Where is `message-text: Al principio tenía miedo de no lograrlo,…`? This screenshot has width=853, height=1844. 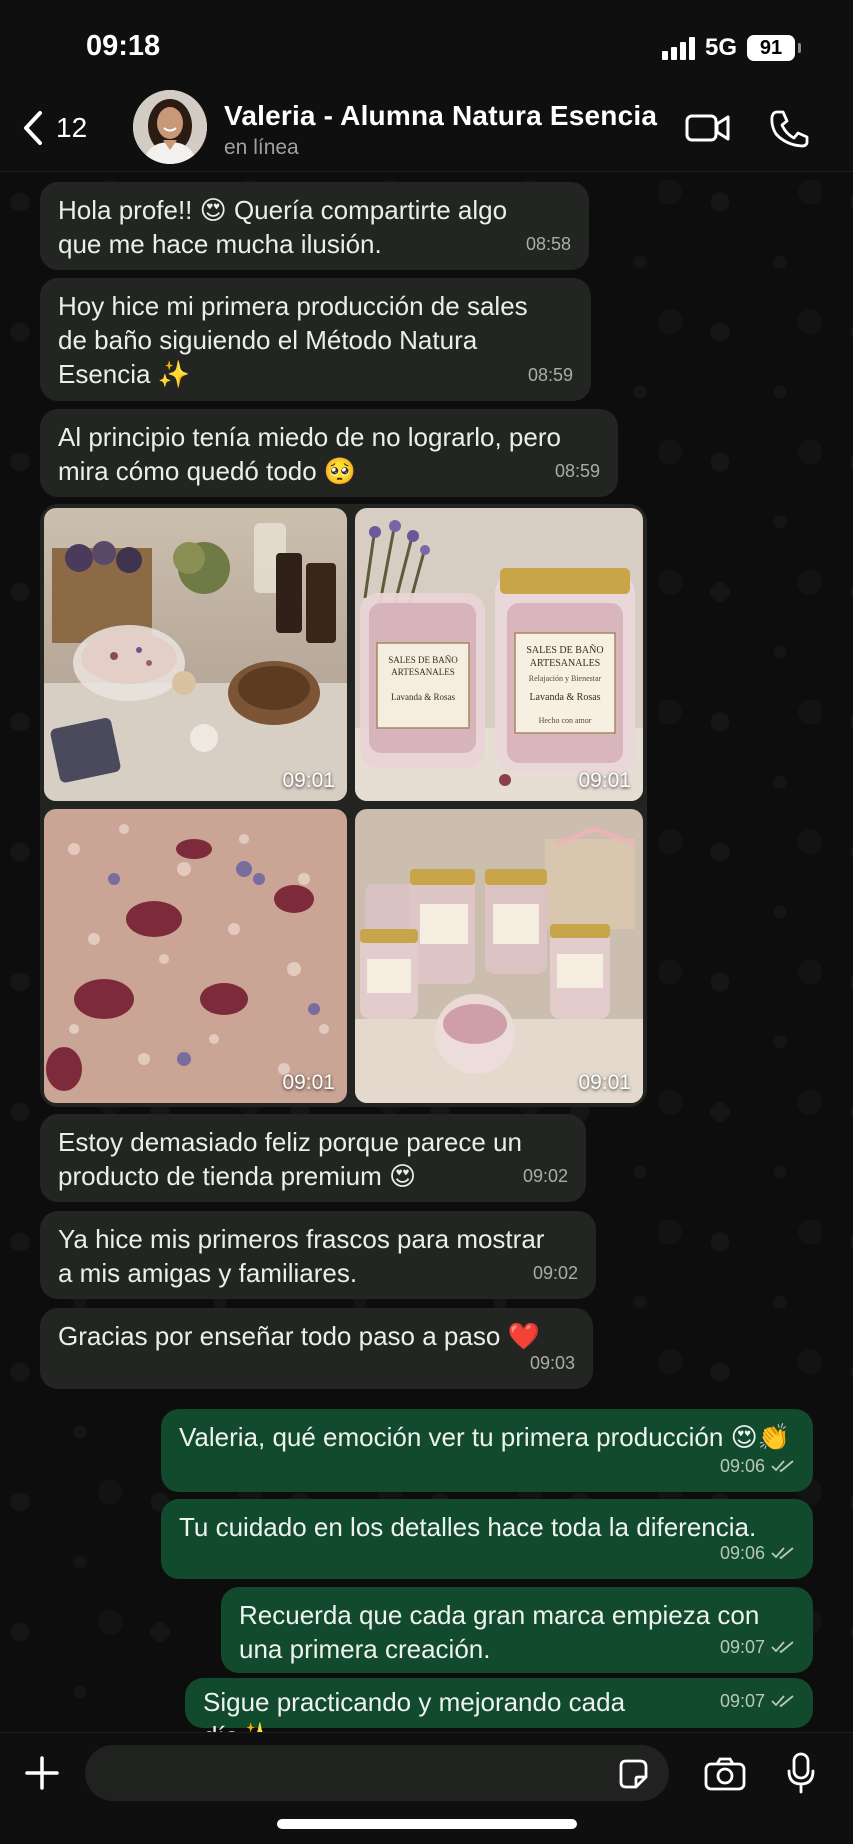
message-text: Al principio tenía miedo de no lograrlo,… is located at coordinates (309, 454).